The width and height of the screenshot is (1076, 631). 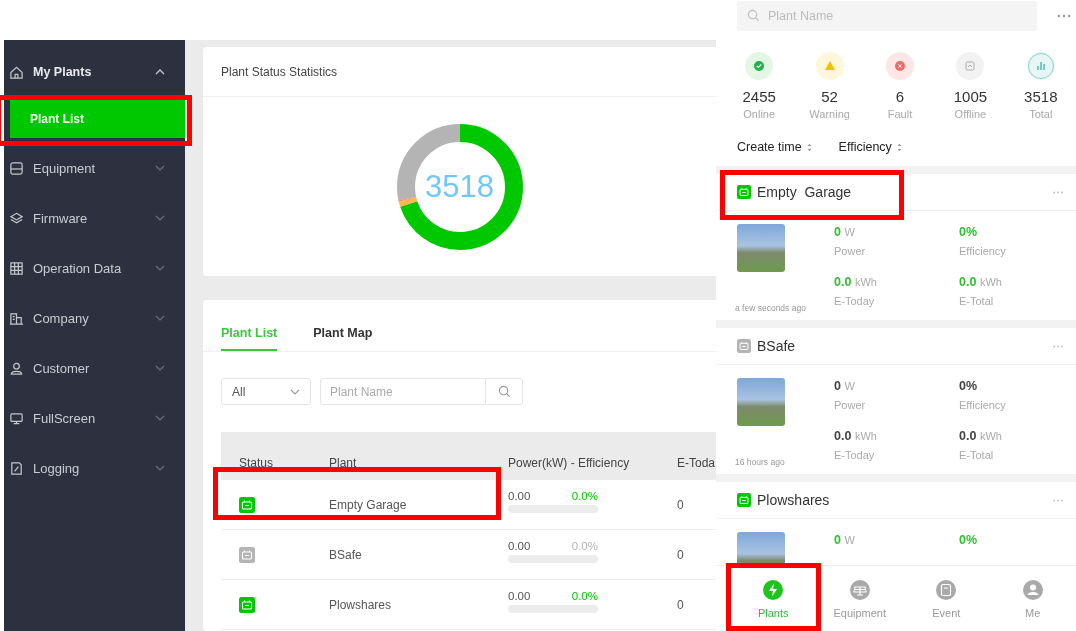 I want to click on sidebar-item: Operation Data, so click(x=94, y=268).